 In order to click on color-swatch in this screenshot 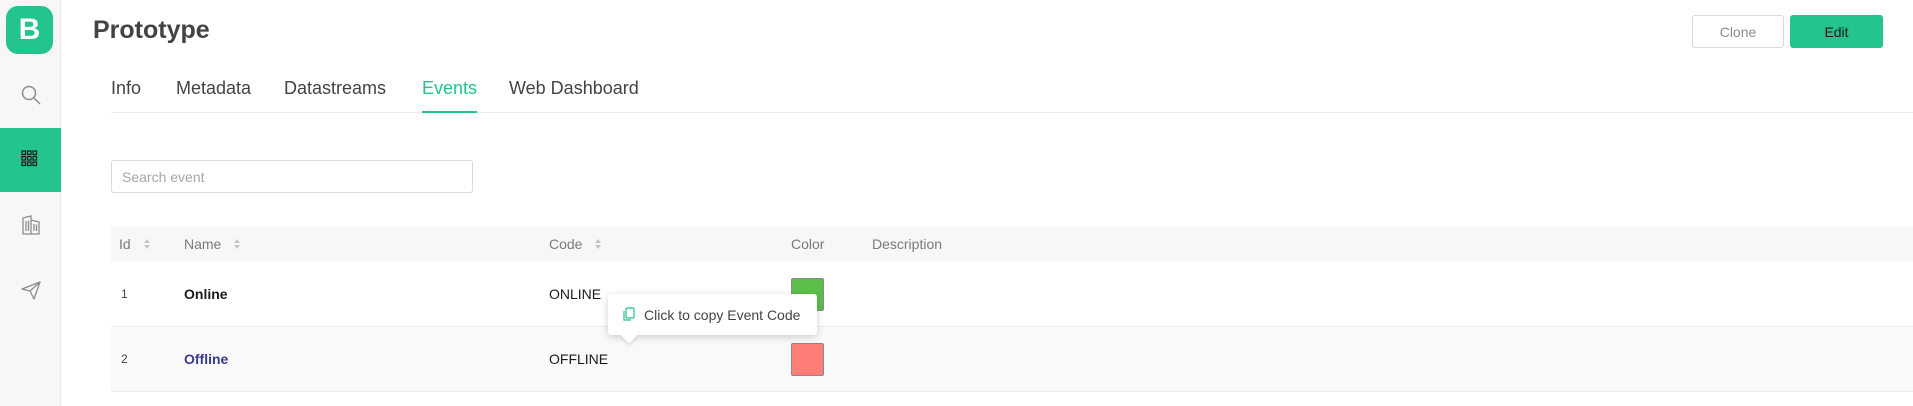, I will do `click(807, 359)`.